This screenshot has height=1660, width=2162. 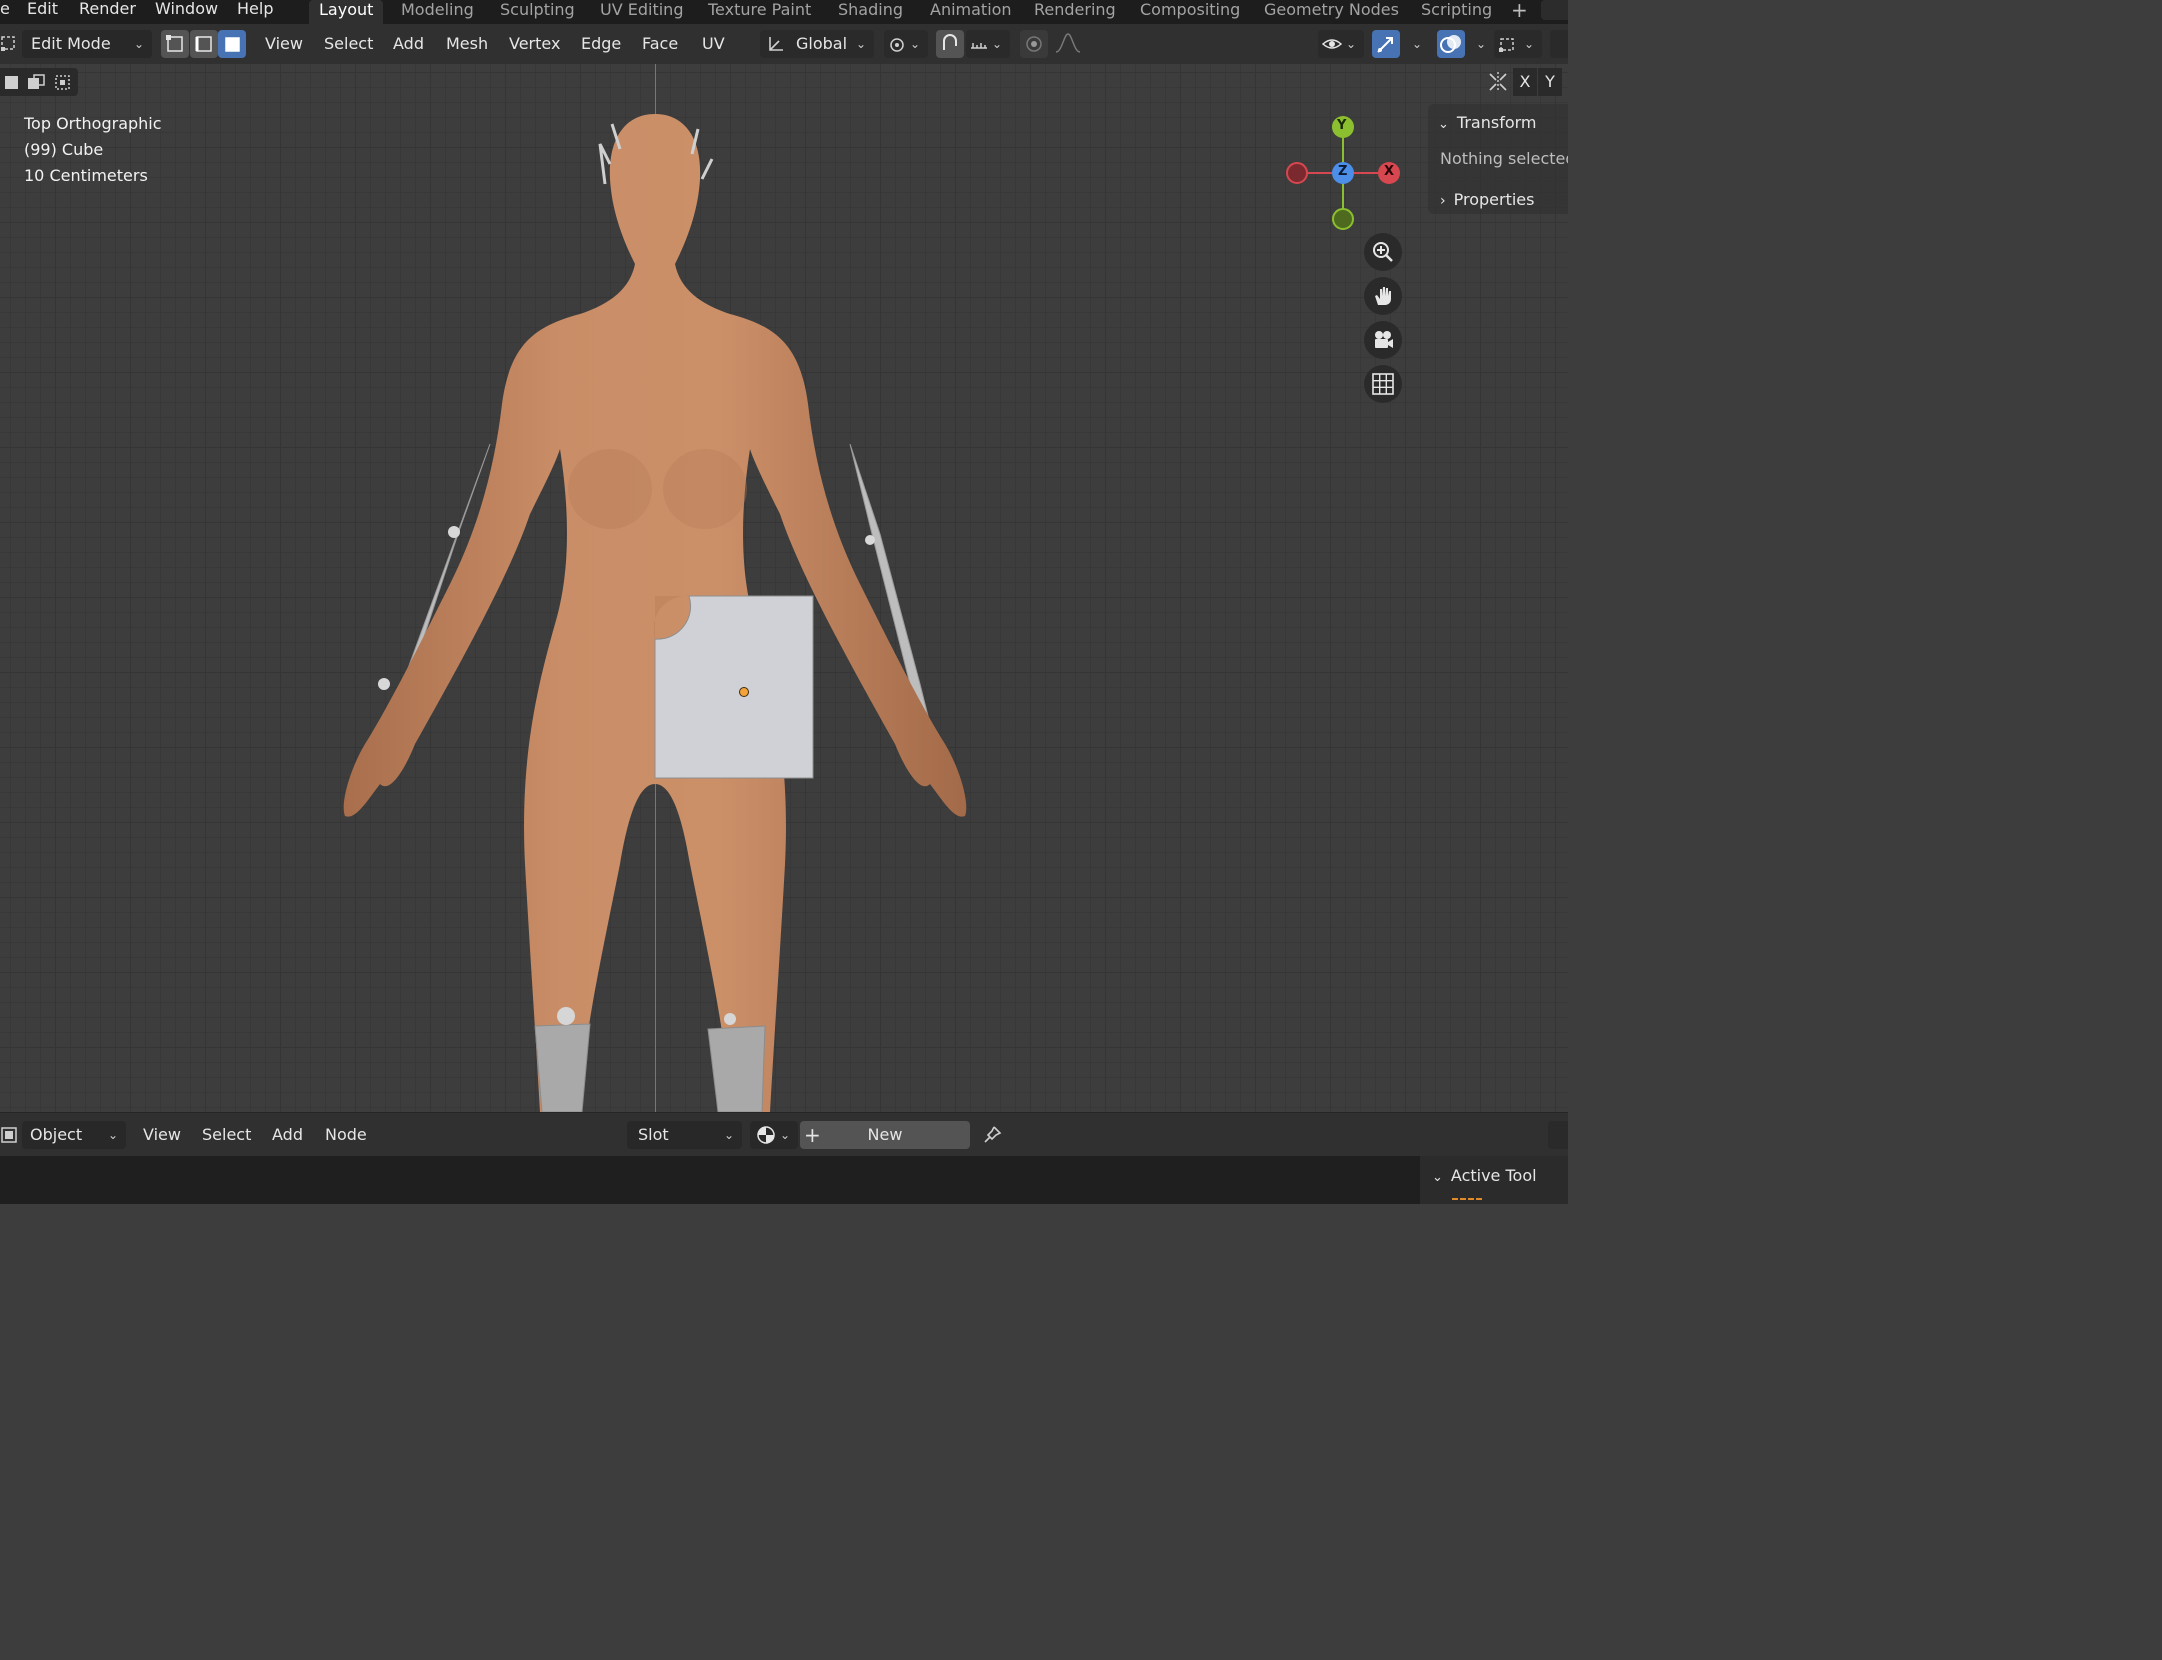 I want to click on tab-rendering: Rendering, so click(x=1075, y=12).